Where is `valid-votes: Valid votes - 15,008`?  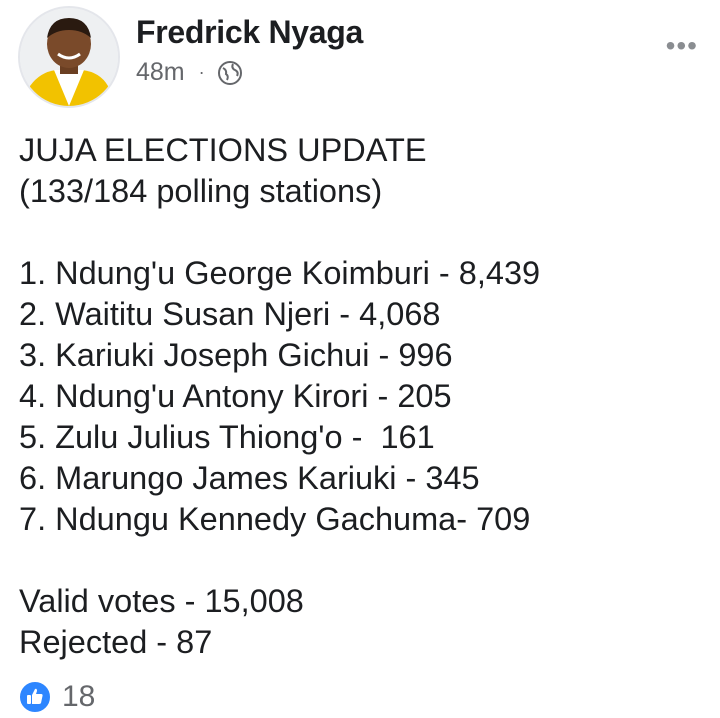
valid-votes: Valid votes - 15,008 is located at coordinates (161, 601).